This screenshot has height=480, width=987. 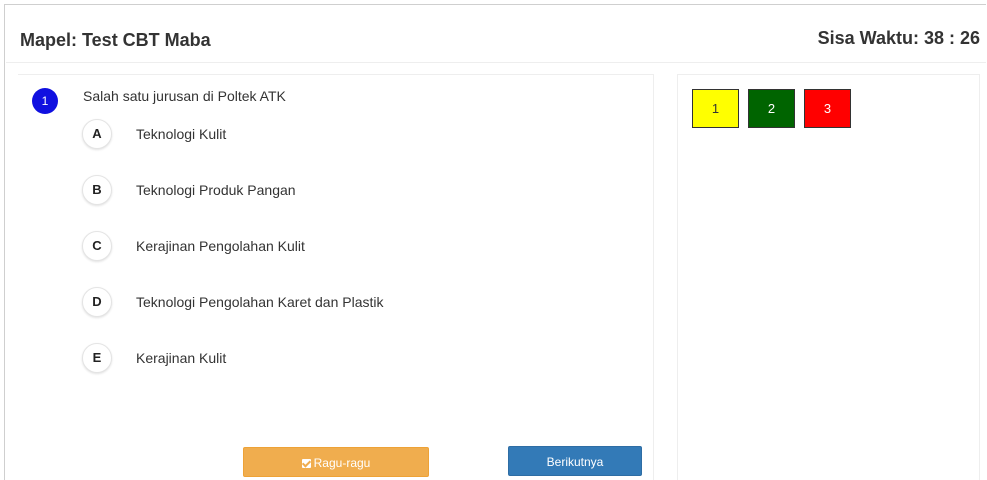 What do you see at coordinates (362, 246) in the screenshot?
I see `answer-option-c: C Kerajinan Pengolahan Kulit` at bounding box center [362, 246].